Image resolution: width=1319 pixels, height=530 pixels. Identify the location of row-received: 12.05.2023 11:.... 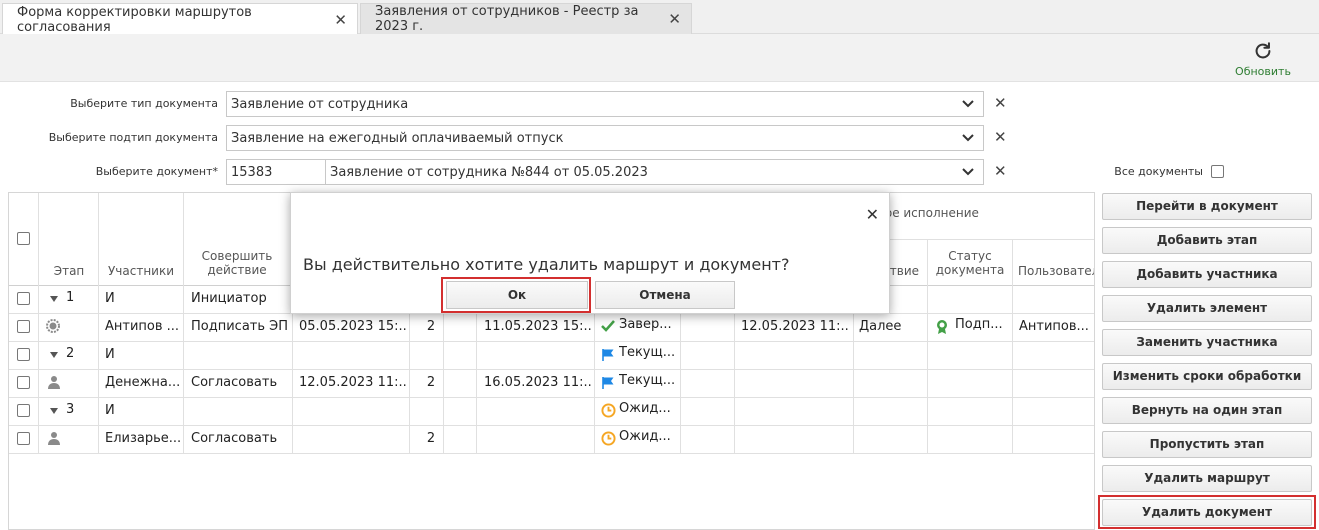
(353, 382).